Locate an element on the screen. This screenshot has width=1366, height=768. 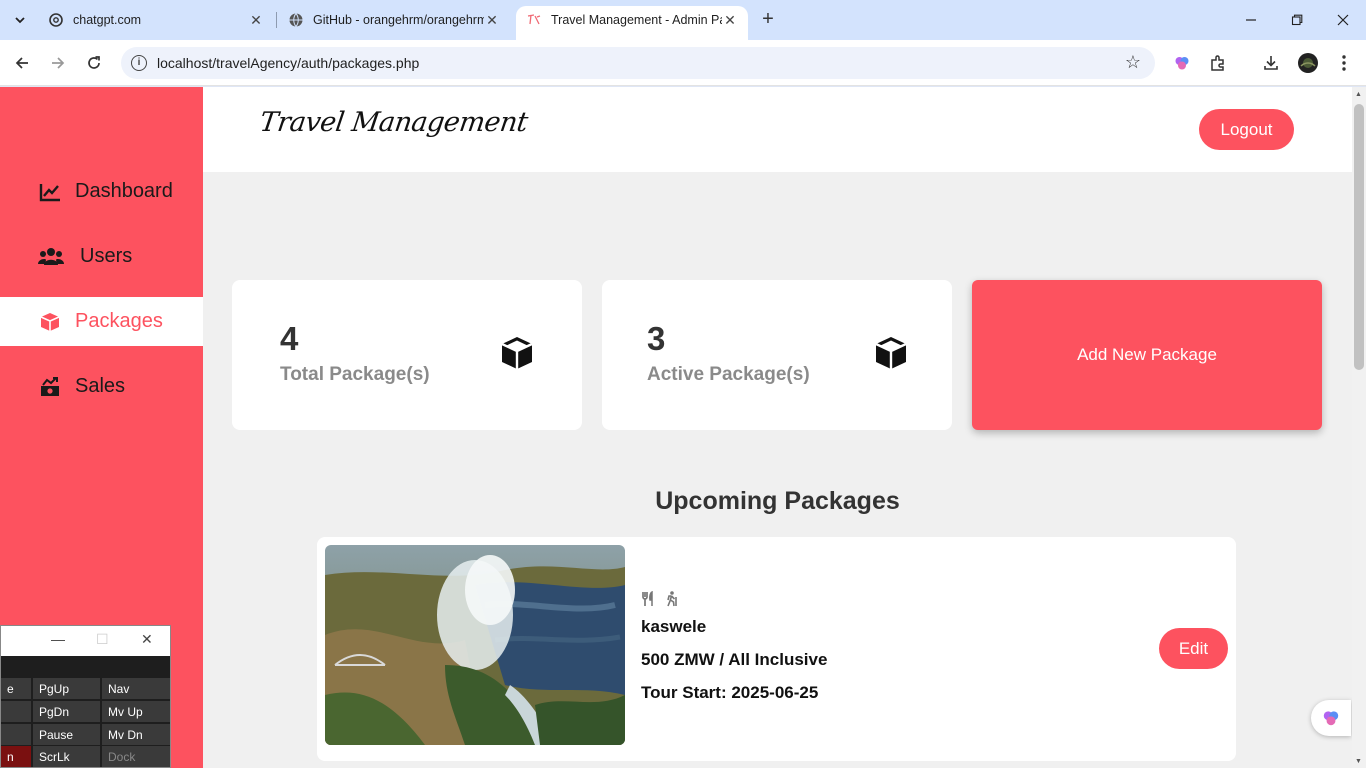
close-icon is located at coordinates (1343, 20).